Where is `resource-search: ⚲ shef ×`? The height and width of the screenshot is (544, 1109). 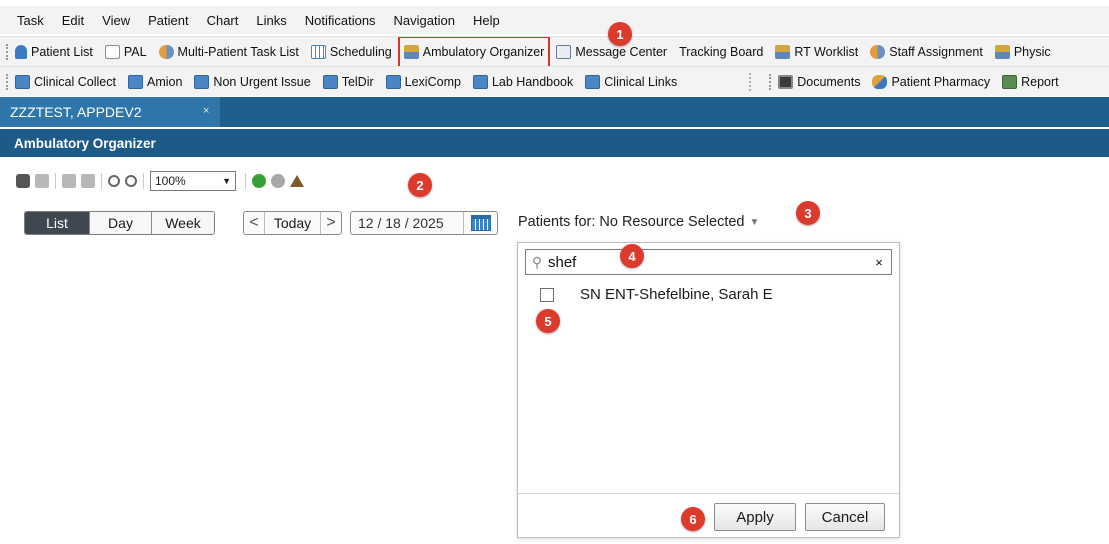 resource-search: ⚲ shef × is located at coordinates (708, 262).